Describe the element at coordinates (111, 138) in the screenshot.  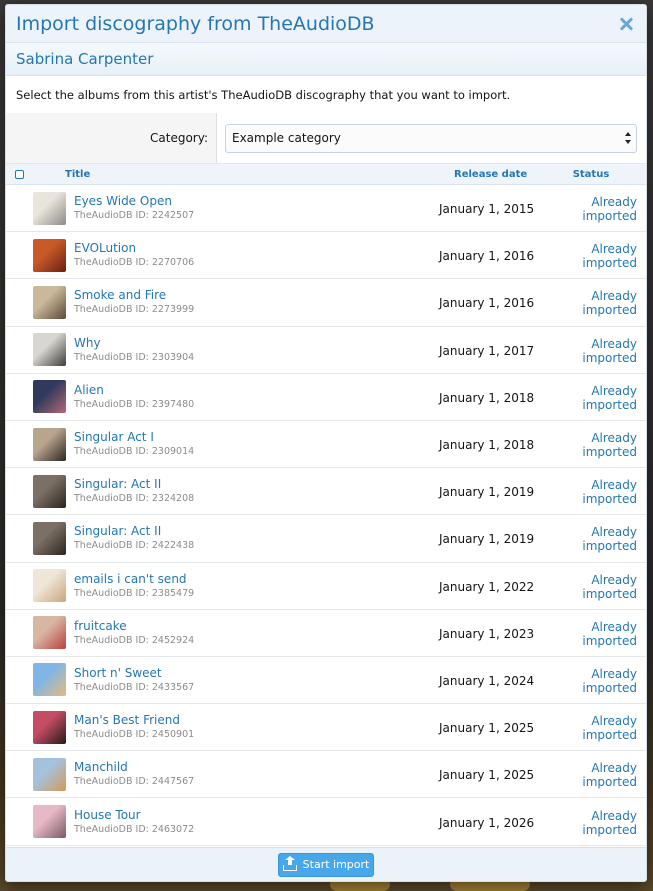
I see `category-label: Category:` at that location.